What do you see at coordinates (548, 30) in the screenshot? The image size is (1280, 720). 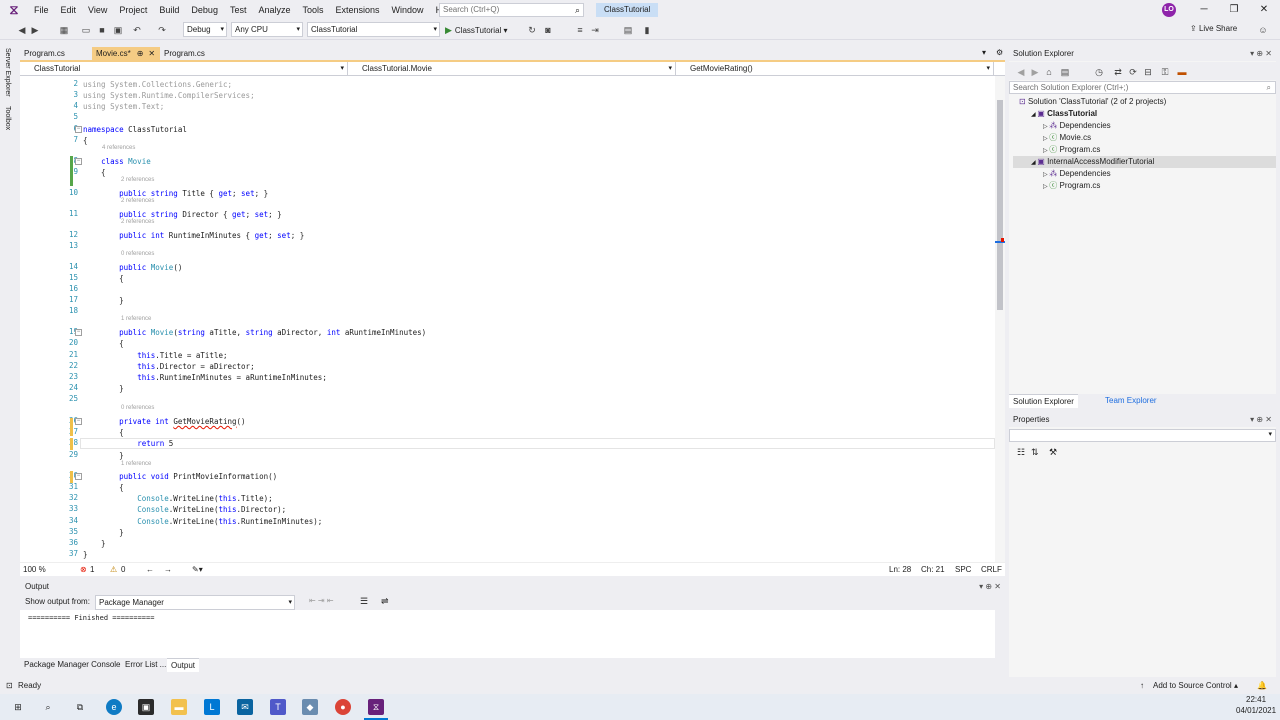 I see `camera-icon: ◙` at bounding box center [548, 30].